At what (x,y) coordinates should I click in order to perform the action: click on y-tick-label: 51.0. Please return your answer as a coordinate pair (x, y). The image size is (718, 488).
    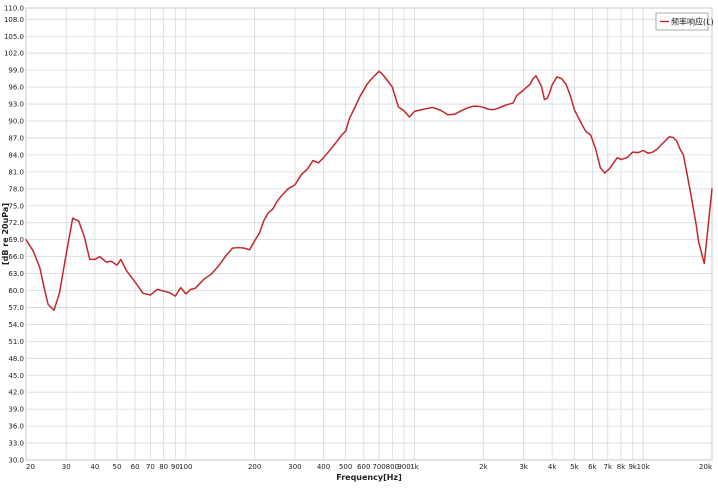
    Looking at the image, I should click on (16, 342).